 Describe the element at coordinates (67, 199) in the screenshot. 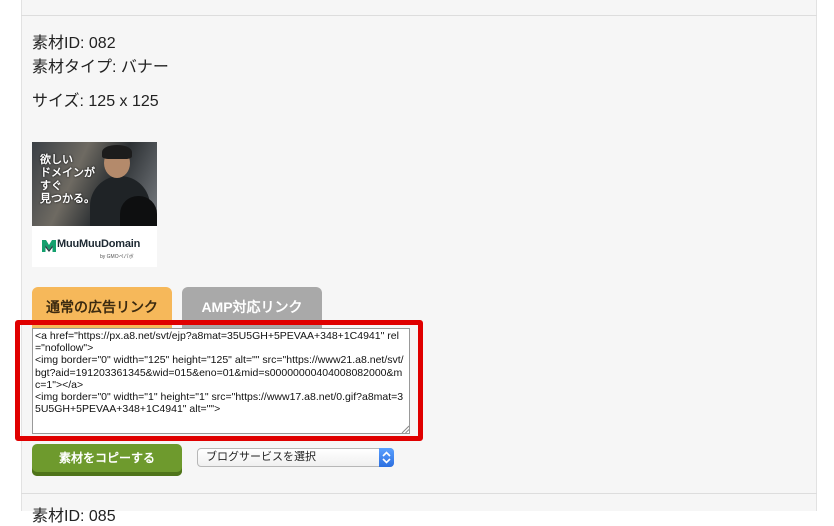

I see `banner-copy-line: 見つかる。` at that location.